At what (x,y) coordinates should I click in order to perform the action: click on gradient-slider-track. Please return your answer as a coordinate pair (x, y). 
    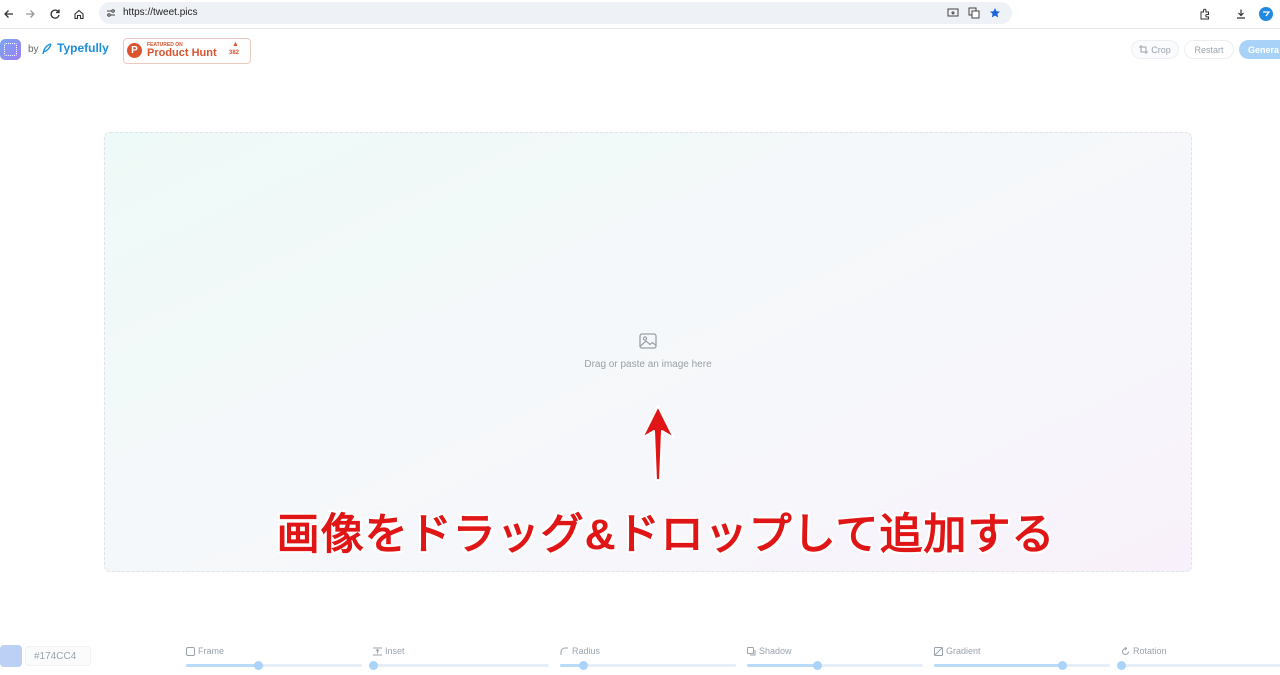
    Looking at the image, I should click on (1022, 665).